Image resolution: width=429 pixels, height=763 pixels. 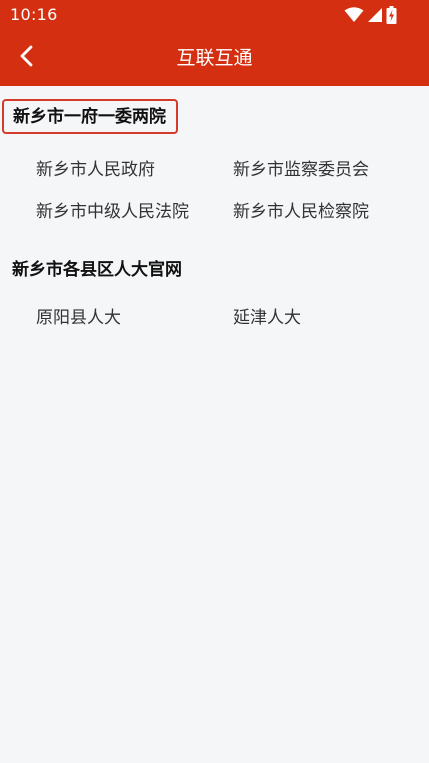 I want to click on link-xinxiang-procuratorate: 新乡市人民检察院, so click(x=301, y=212).